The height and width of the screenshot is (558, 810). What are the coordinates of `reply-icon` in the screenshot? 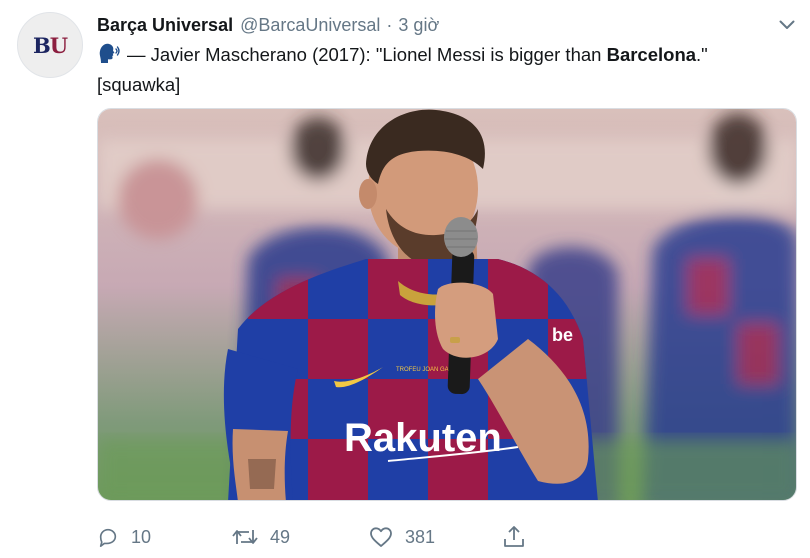 It's located at (108, 537).